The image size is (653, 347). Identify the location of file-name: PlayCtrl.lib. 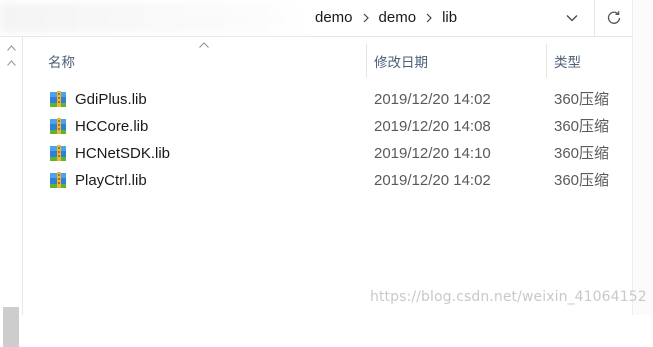
(111, 180).